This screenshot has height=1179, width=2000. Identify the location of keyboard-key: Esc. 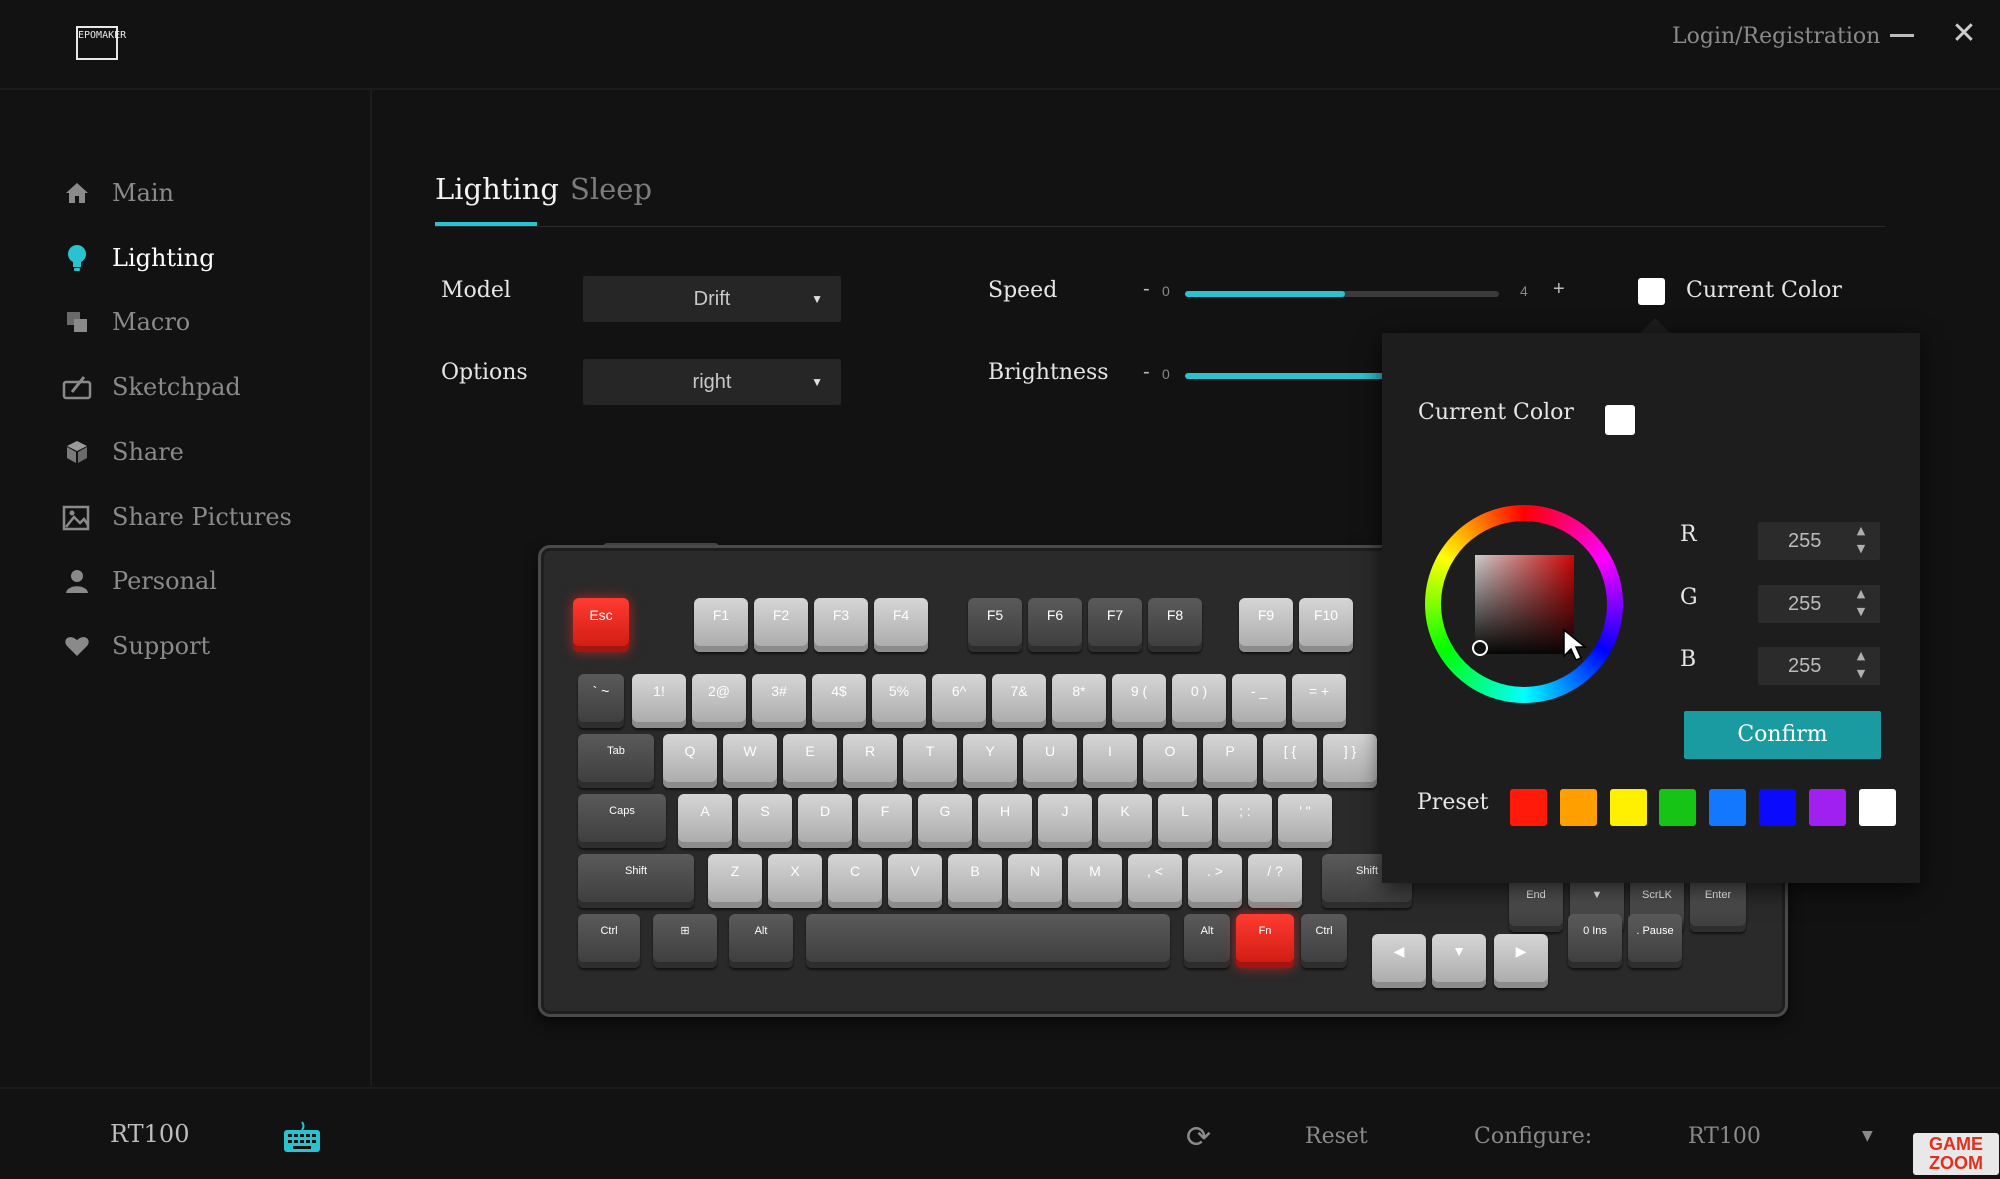
(601, 625).